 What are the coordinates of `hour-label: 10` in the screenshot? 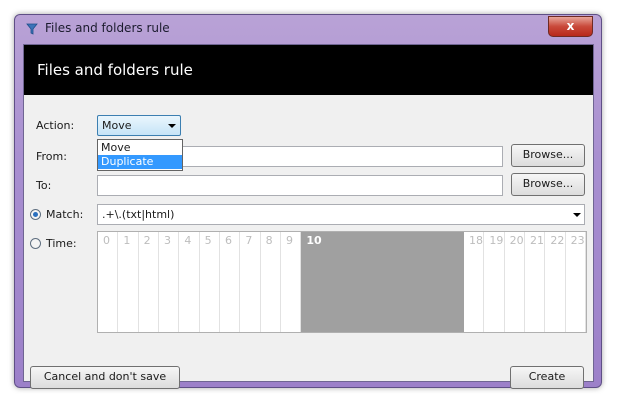 It's located at (314, 240).